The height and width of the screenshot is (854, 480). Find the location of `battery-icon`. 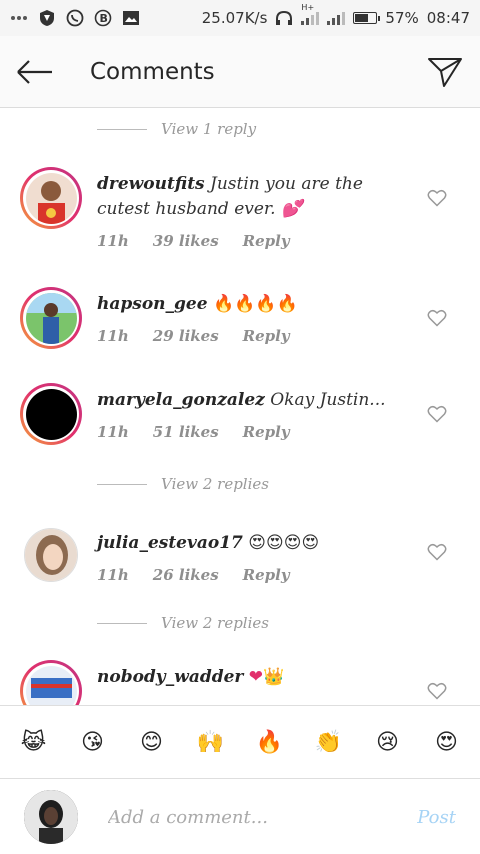

battery-icon is located at coordinates (367, 18).